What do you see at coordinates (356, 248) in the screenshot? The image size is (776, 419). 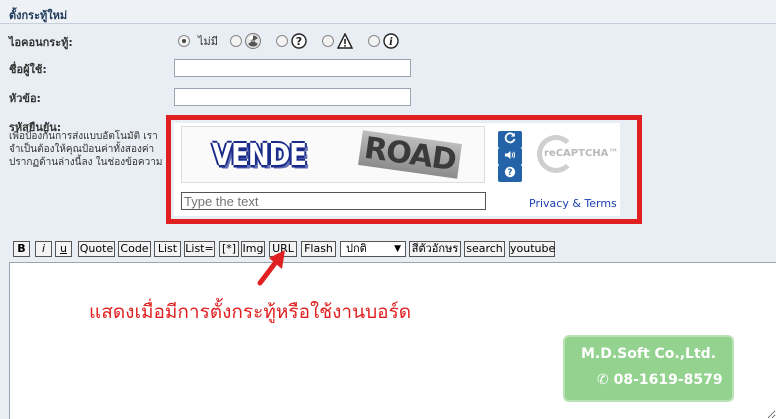 I see `font-size-value: ปกติ` at bounding box center [356, 248].